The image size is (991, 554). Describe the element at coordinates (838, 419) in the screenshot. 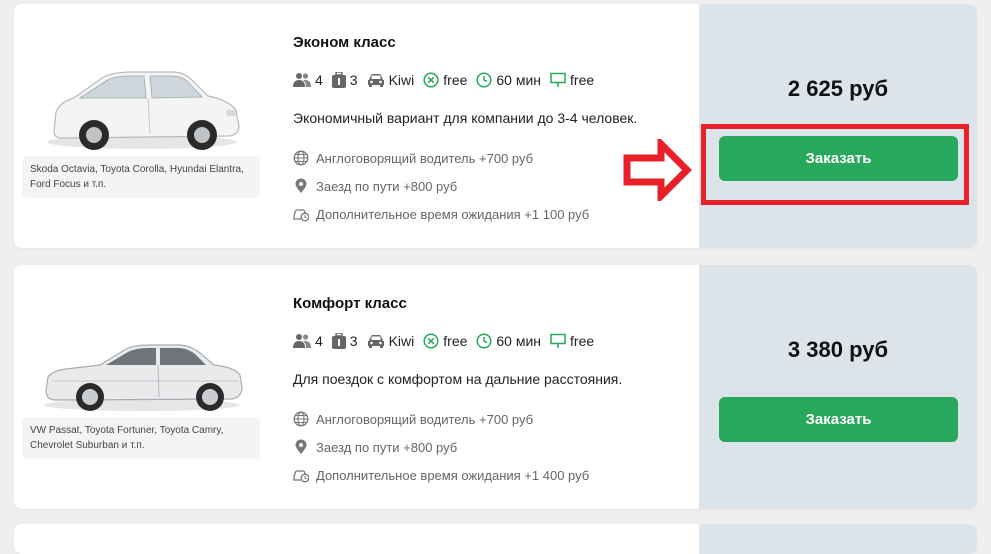

I see `order-button: Заказать` at that location.